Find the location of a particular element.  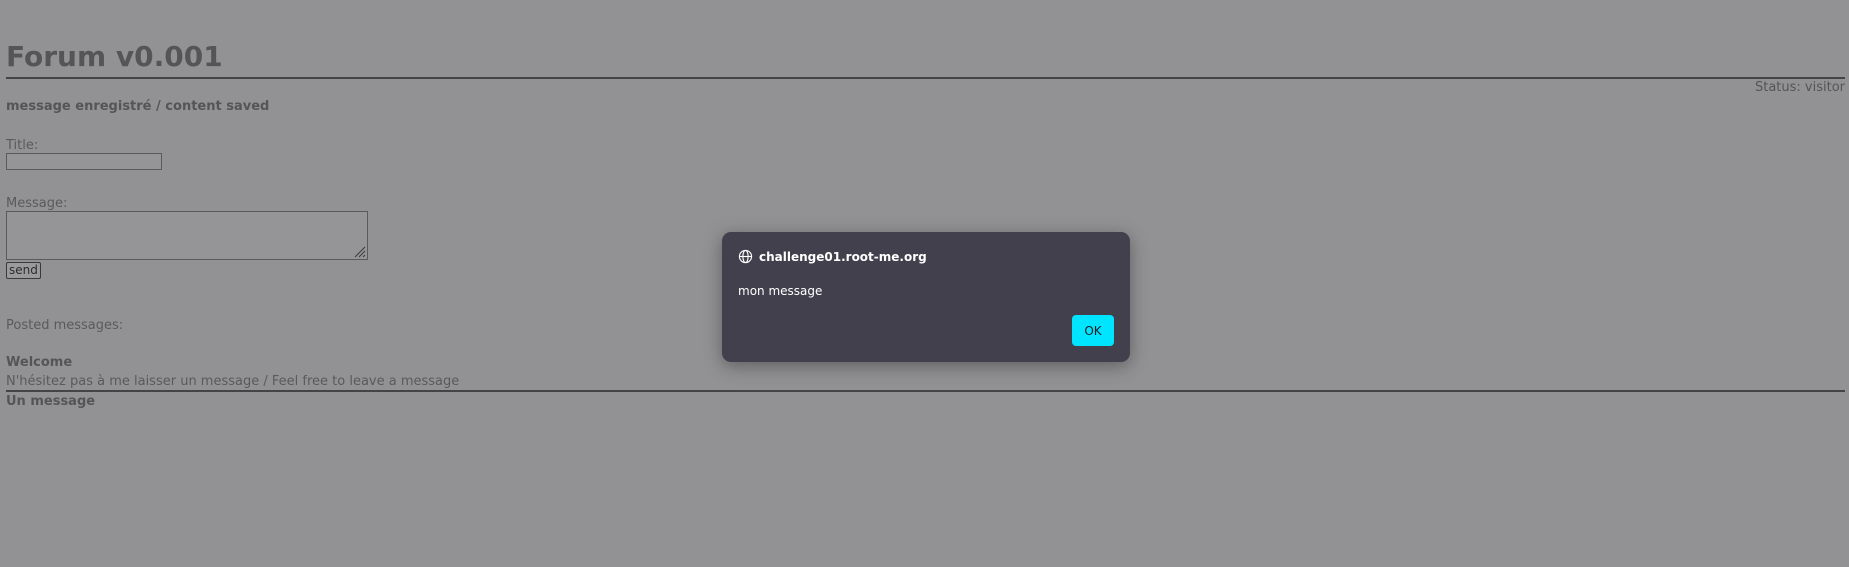

title-divider is located at coordinates (925, 78).